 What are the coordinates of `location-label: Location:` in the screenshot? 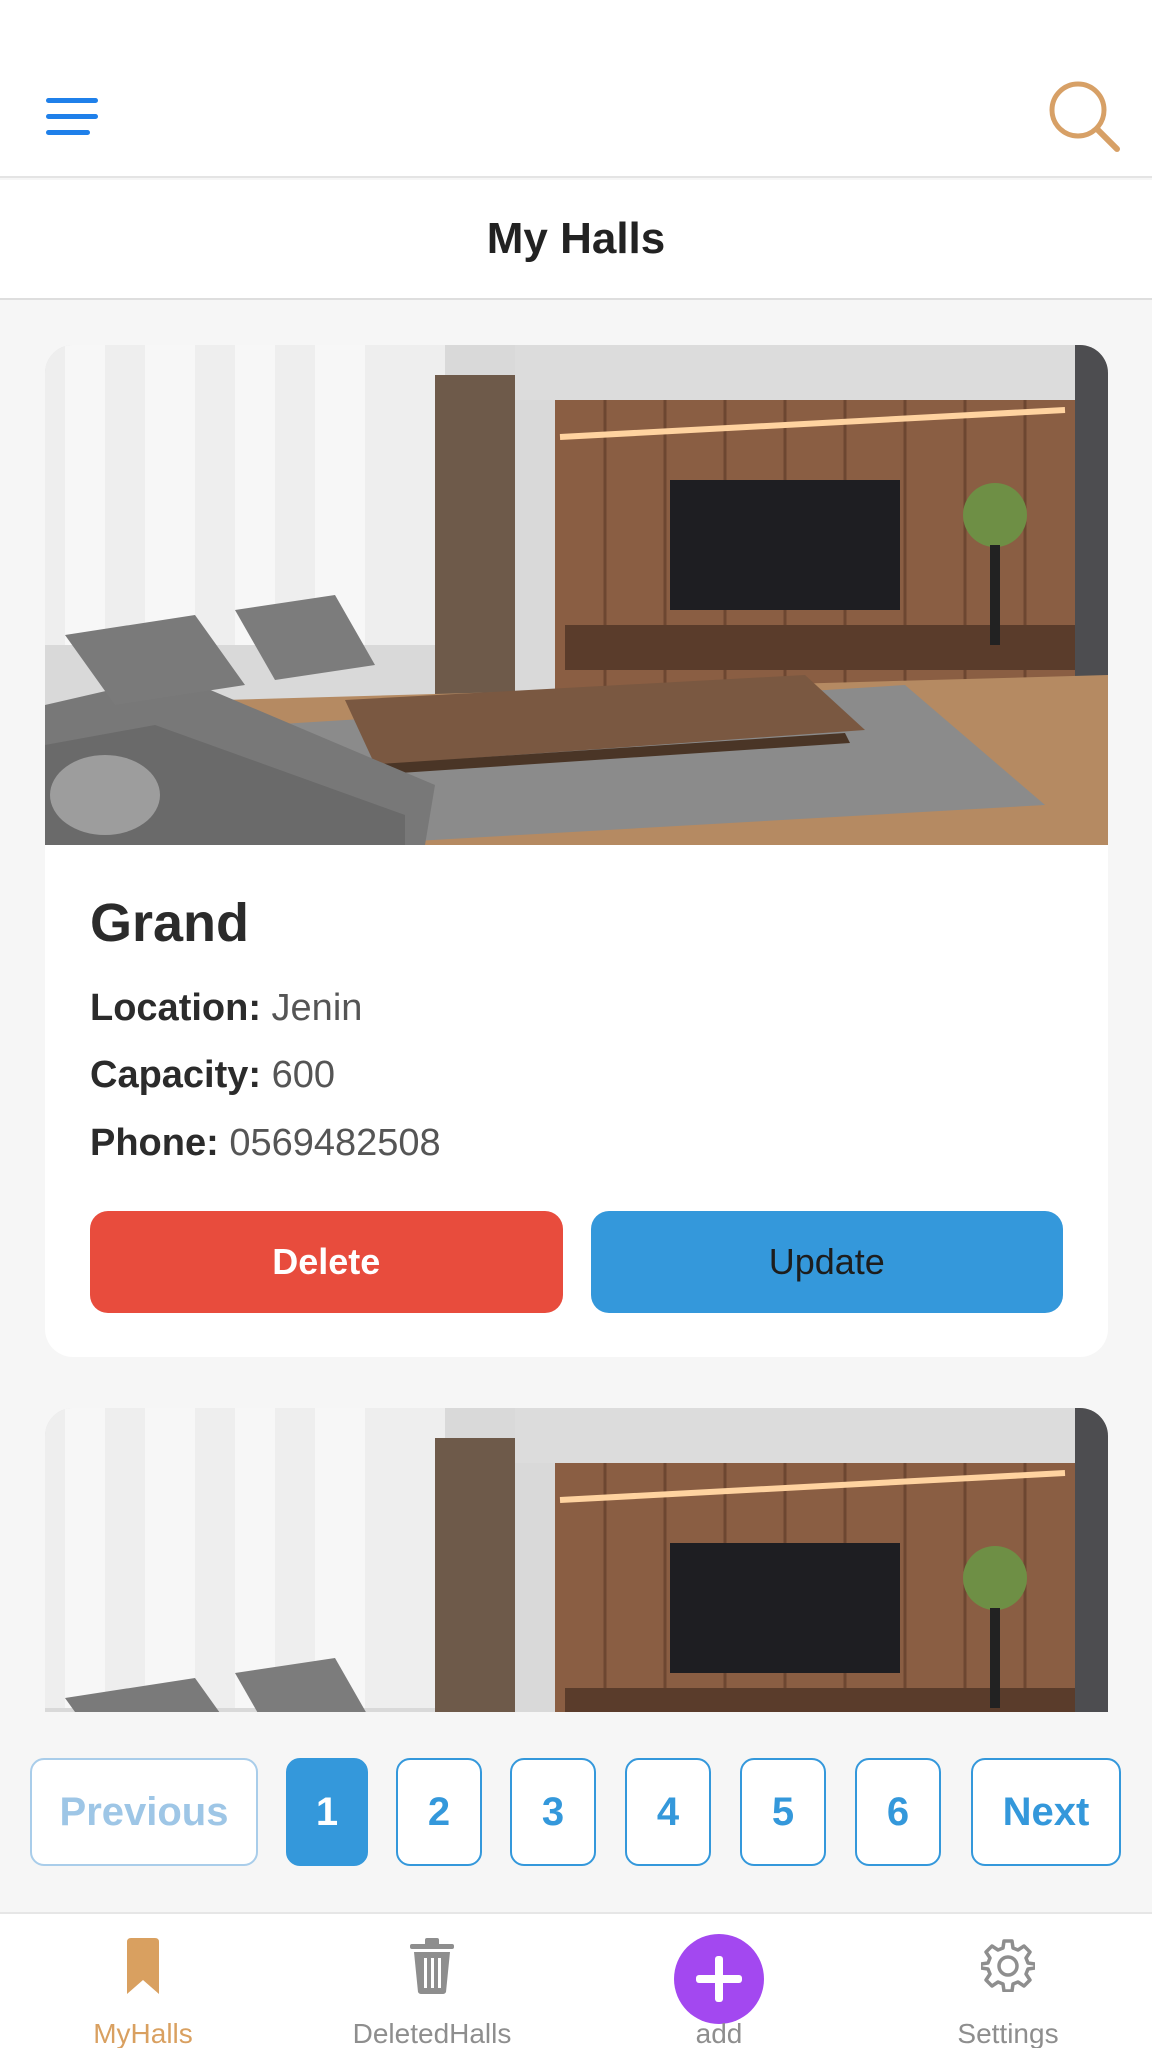 It's located at (175, 1007).